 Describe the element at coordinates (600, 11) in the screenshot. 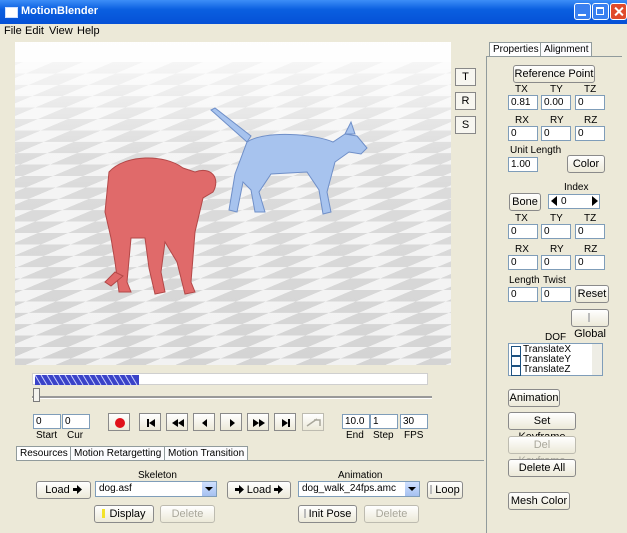

I see `maximize-button` at that location.